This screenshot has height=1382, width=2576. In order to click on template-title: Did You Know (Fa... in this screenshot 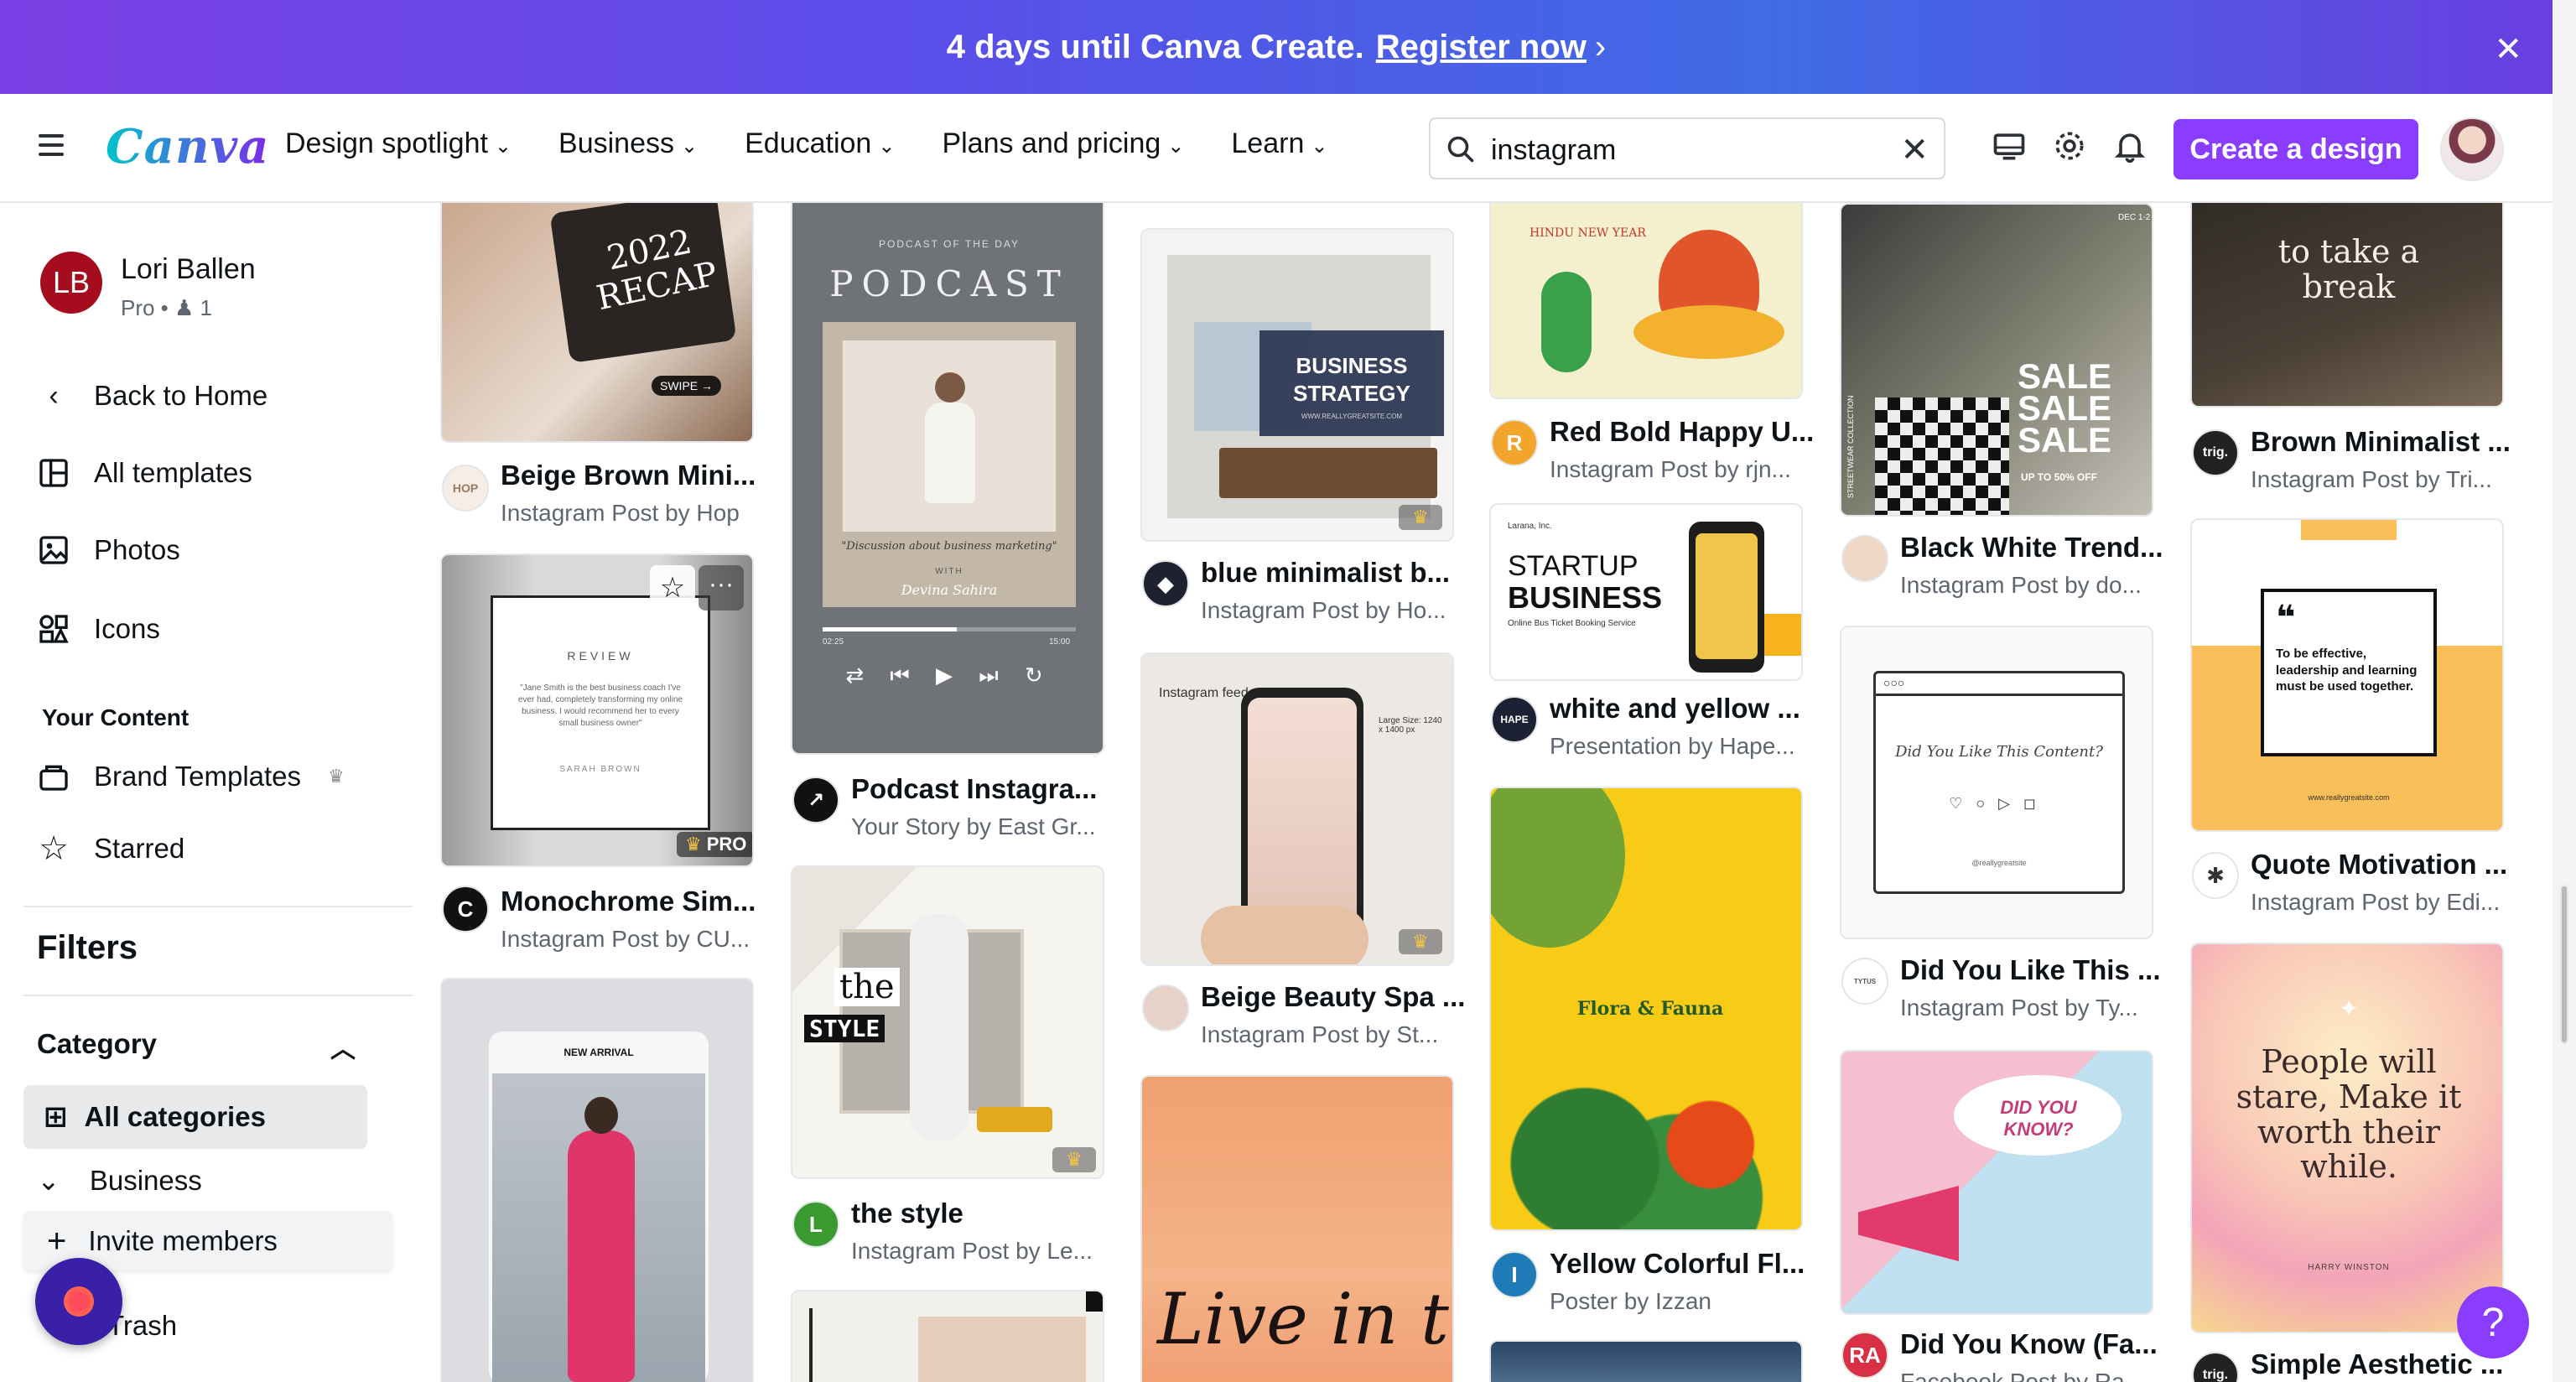, I will do `click(2034, 1344)`.